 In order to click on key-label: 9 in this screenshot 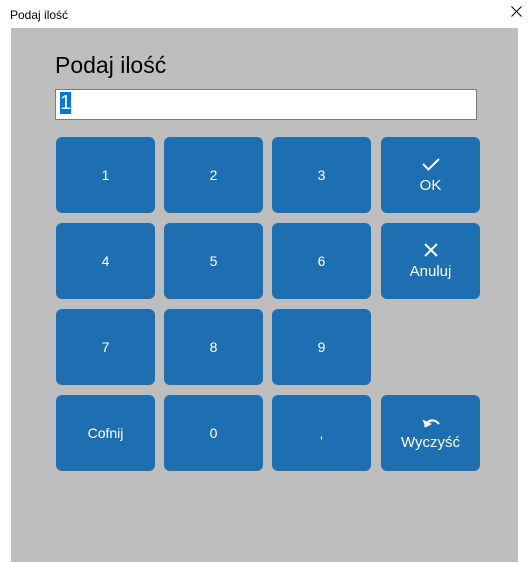, I will do `click(321, 347)`.